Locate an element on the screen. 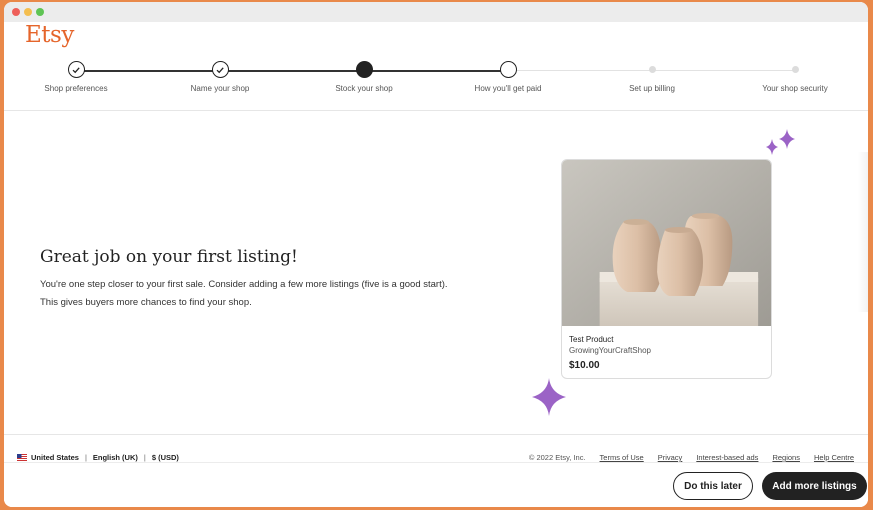  footer-link-interest-based-ads: Interest-based ads is located at coordinates (727, 457).